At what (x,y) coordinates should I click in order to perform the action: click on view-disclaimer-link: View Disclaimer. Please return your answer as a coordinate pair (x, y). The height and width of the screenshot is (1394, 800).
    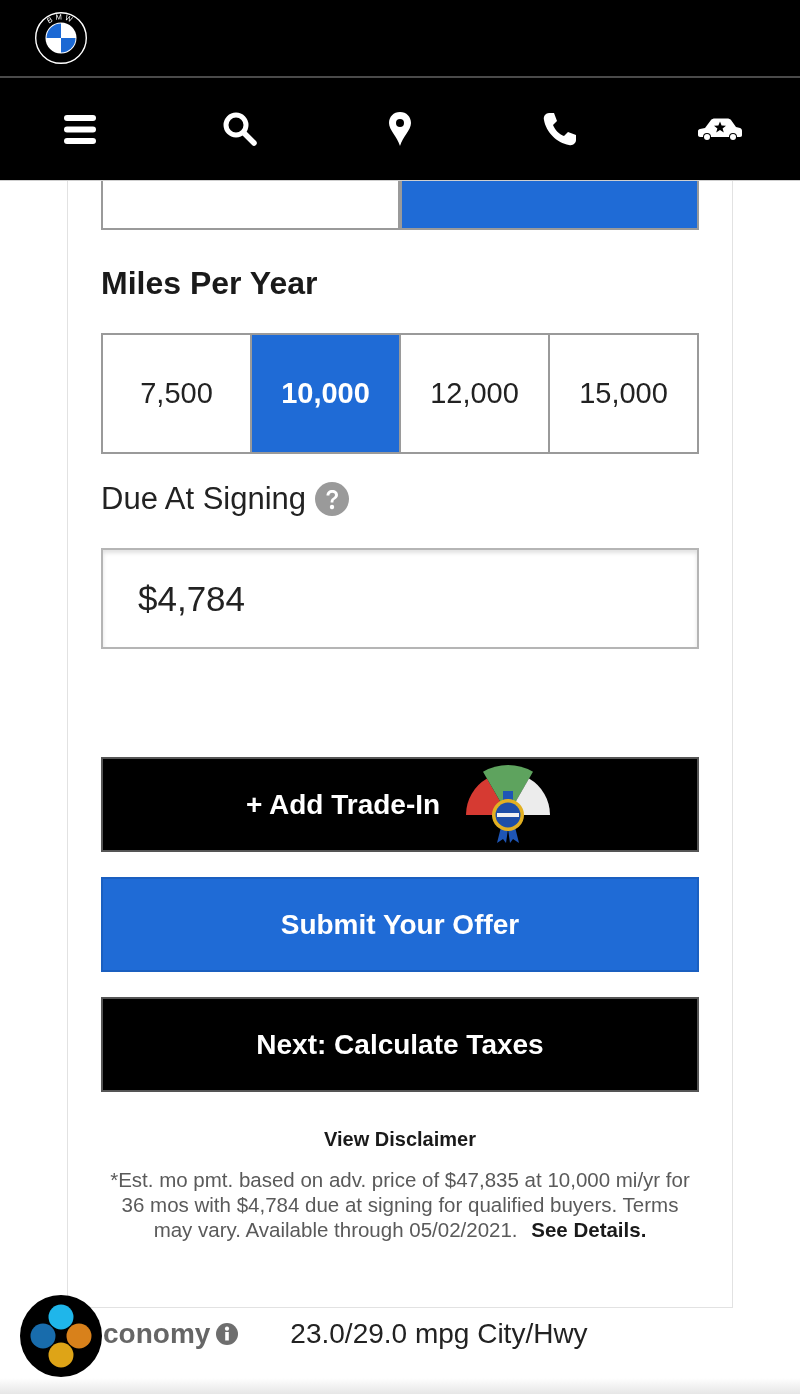
    Looking at the image, I should click on (400, 1139).